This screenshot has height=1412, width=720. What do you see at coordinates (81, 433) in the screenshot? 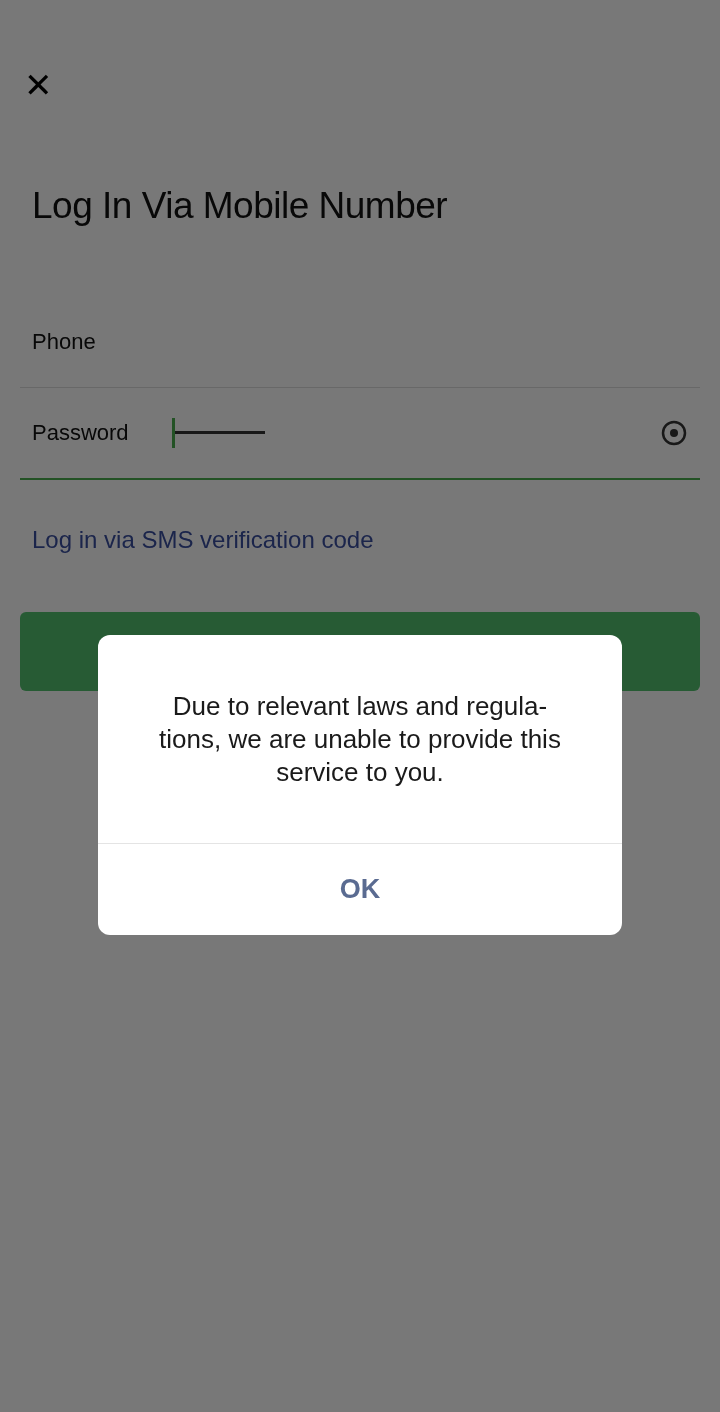
I see `field-label: Password` at bounding box center [81, 433].